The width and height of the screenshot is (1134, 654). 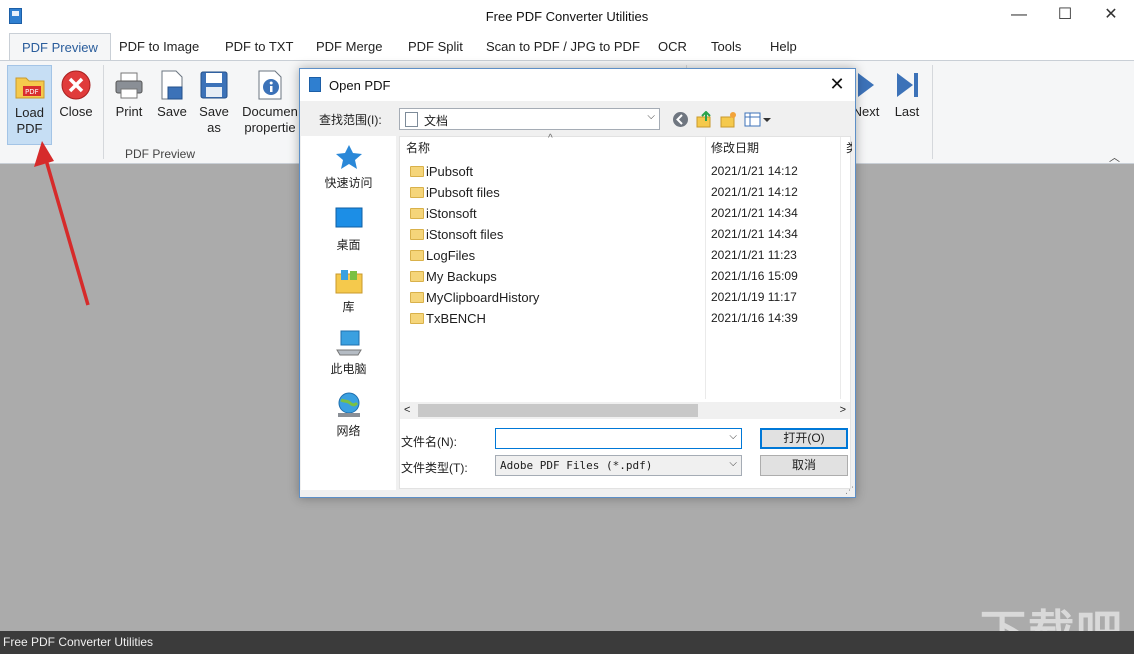 I want to click on file-row: iStonsoft files 2021/1/21 14:34, so click(x=620, y=234).